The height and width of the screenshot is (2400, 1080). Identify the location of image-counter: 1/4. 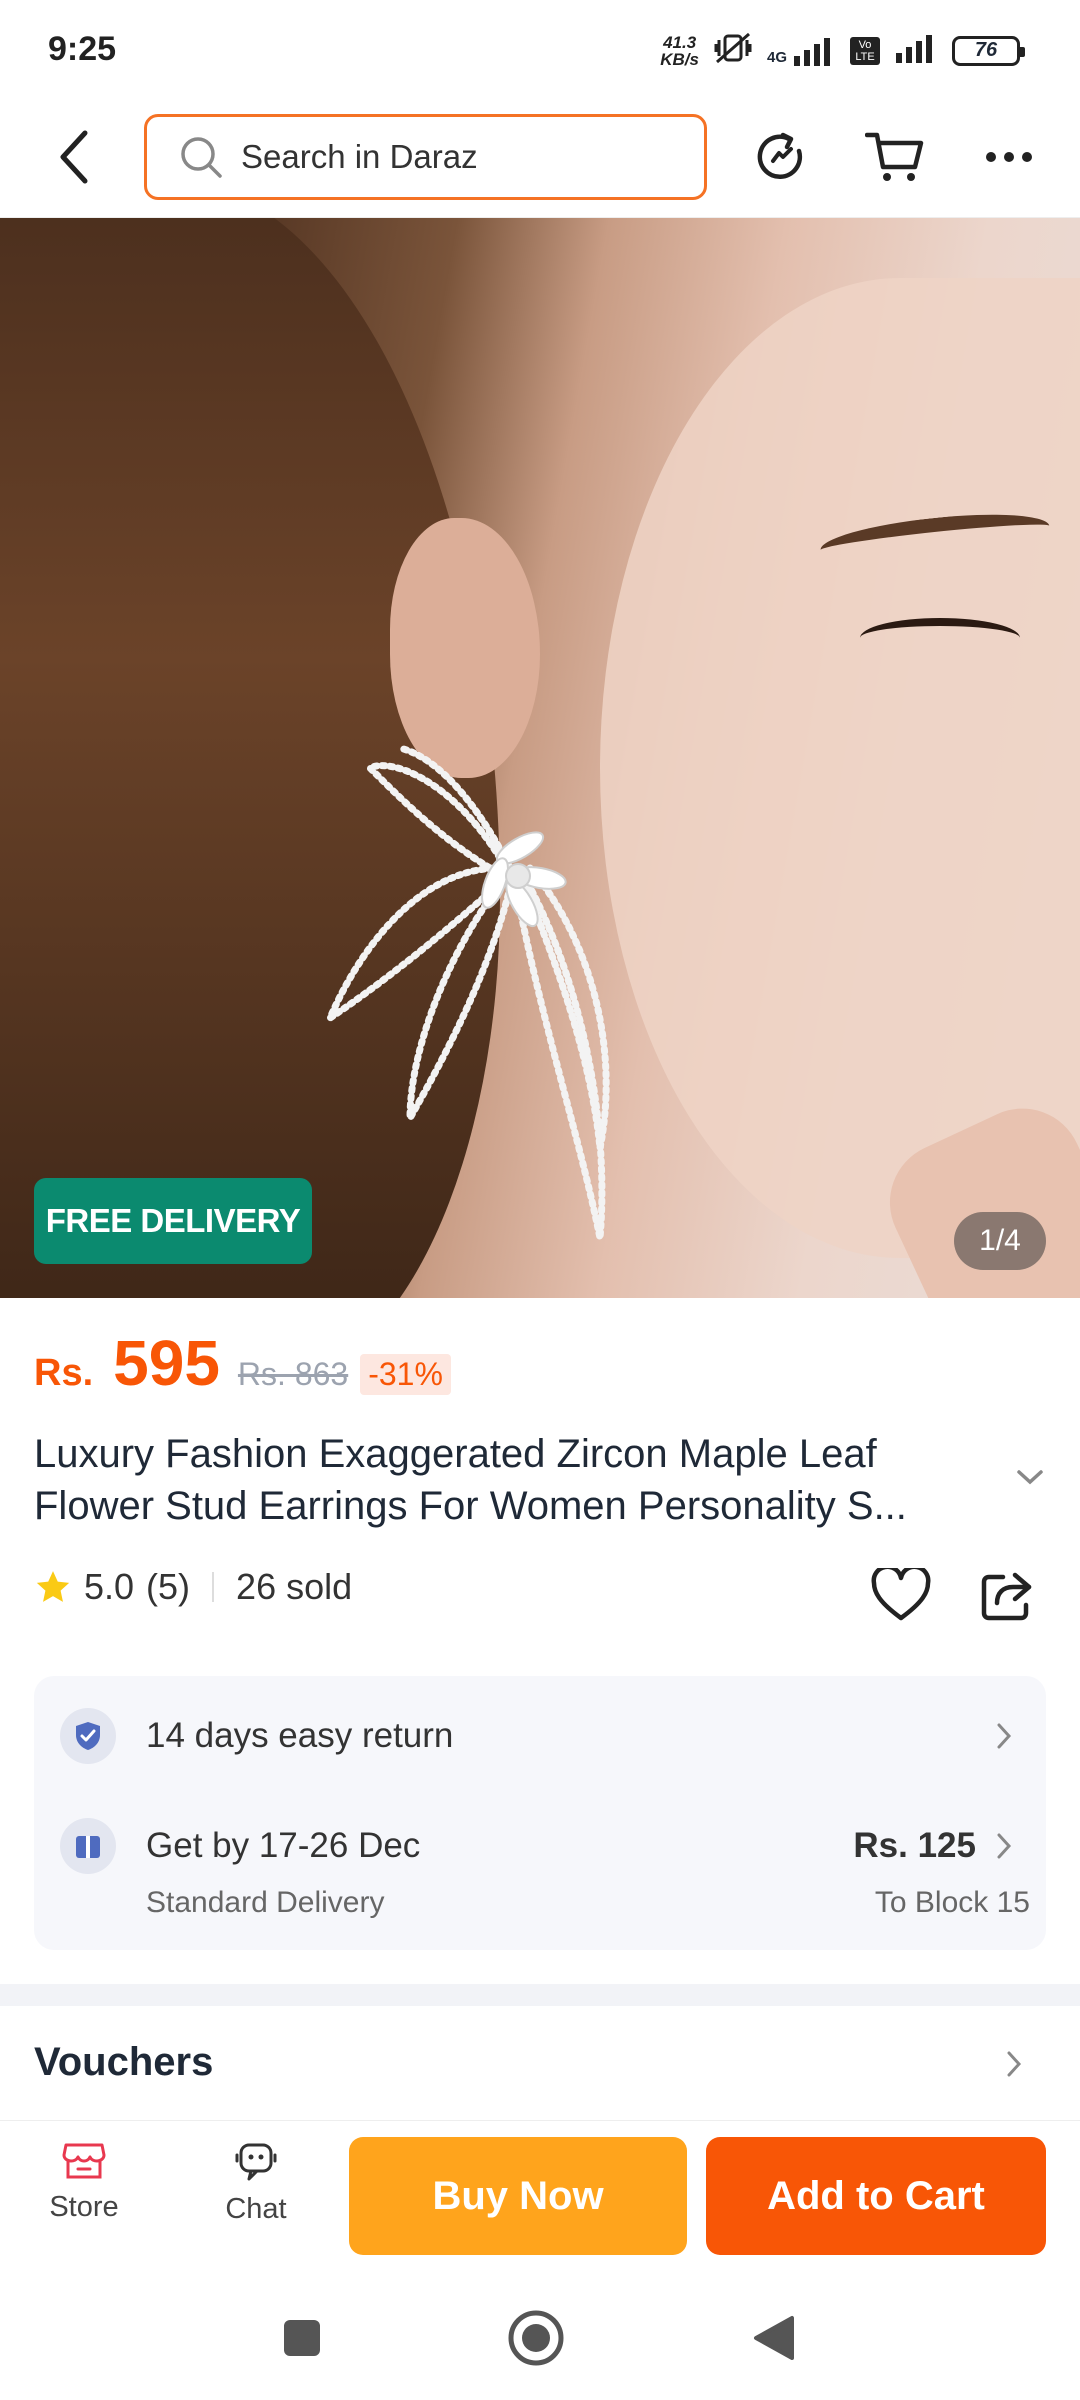
(1000, 1241).